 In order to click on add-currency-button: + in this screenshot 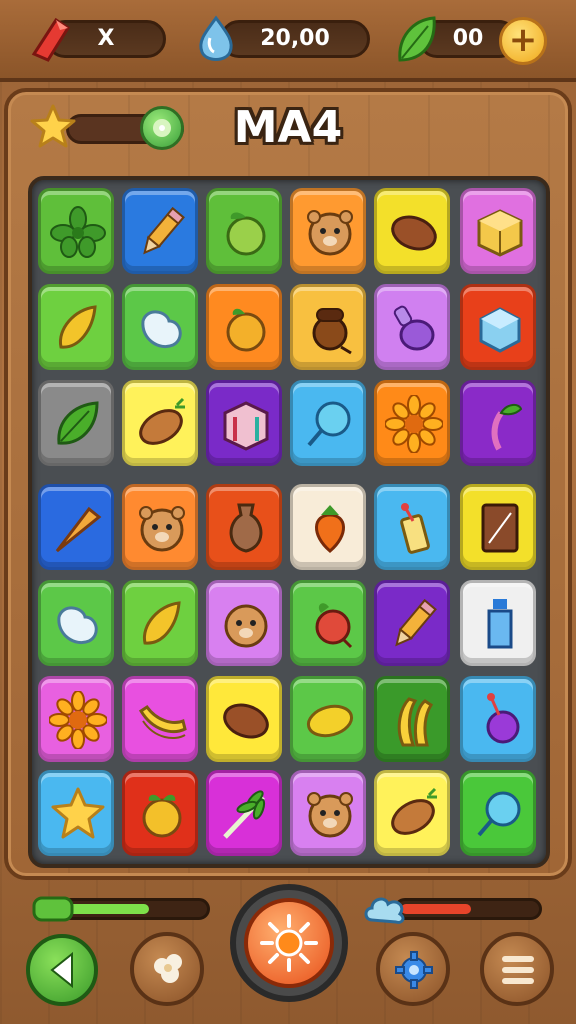, I will do `click(523, 41)`.